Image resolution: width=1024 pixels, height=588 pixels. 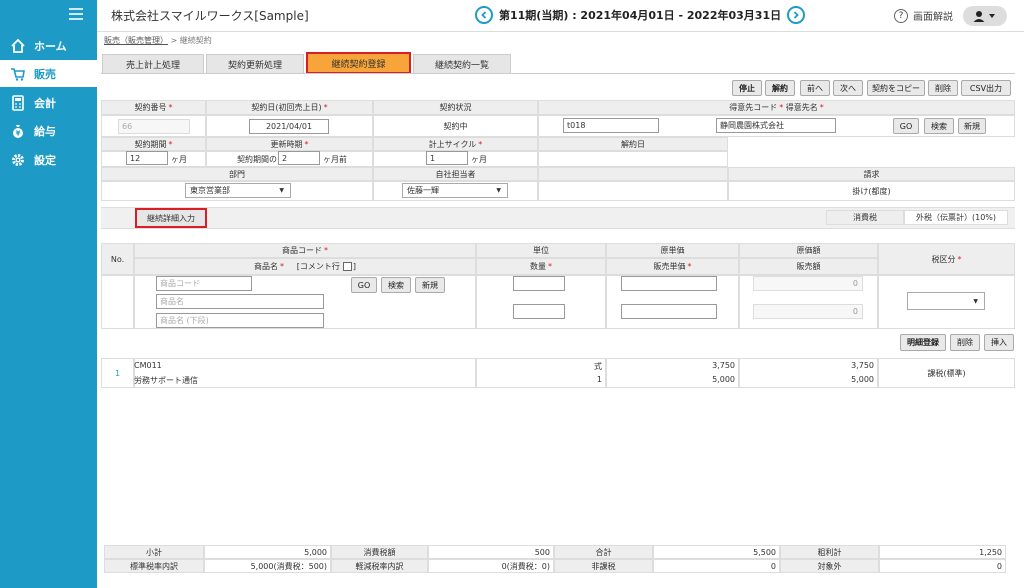 I want to click on staff-header: 自社担当者, so click(x=455, y=174).